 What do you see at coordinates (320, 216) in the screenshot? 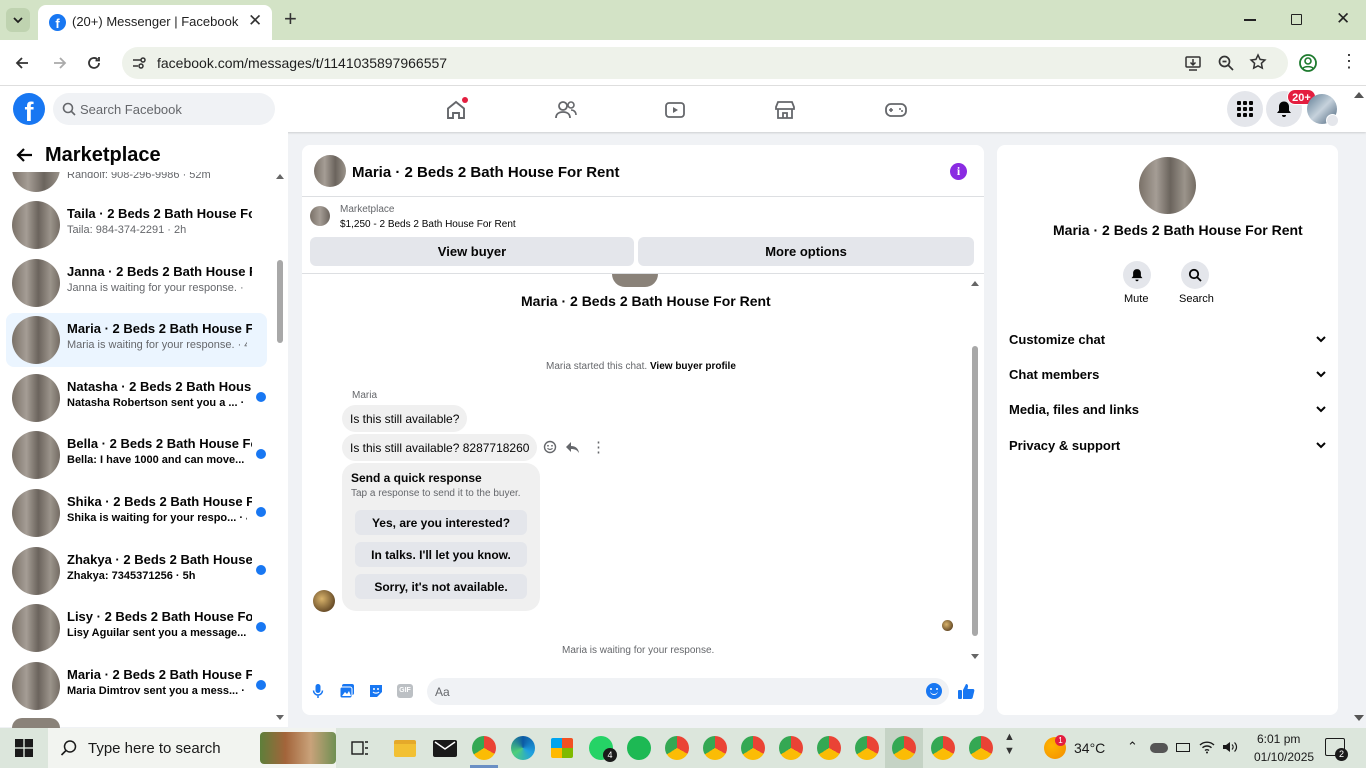
I see `listing-thumbnail` at bounding box center [320, 216].